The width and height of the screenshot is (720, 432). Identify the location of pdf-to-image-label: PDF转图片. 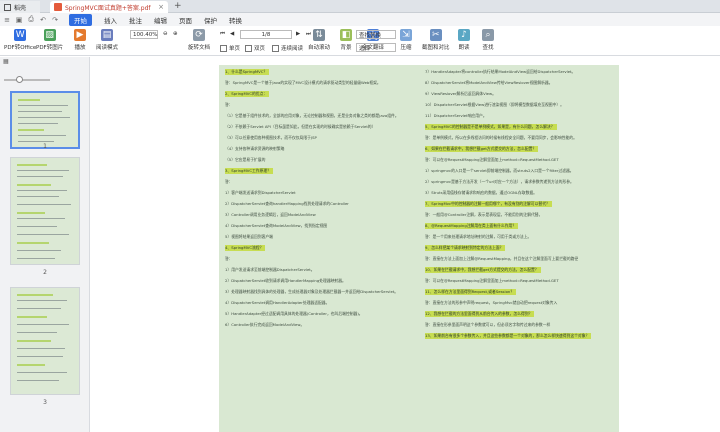
(50, 48).